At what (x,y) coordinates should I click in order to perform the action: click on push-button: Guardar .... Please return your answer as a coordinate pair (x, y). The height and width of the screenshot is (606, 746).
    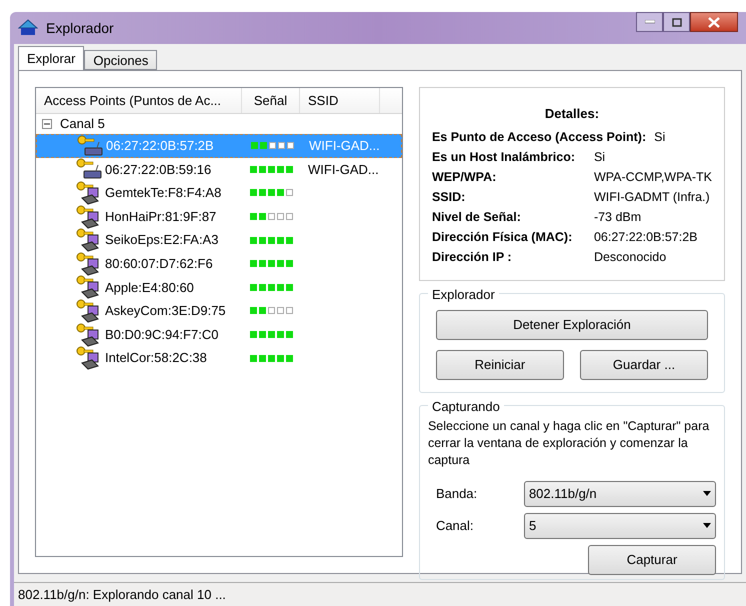
    Looking at the image, I should click on (644, 365).